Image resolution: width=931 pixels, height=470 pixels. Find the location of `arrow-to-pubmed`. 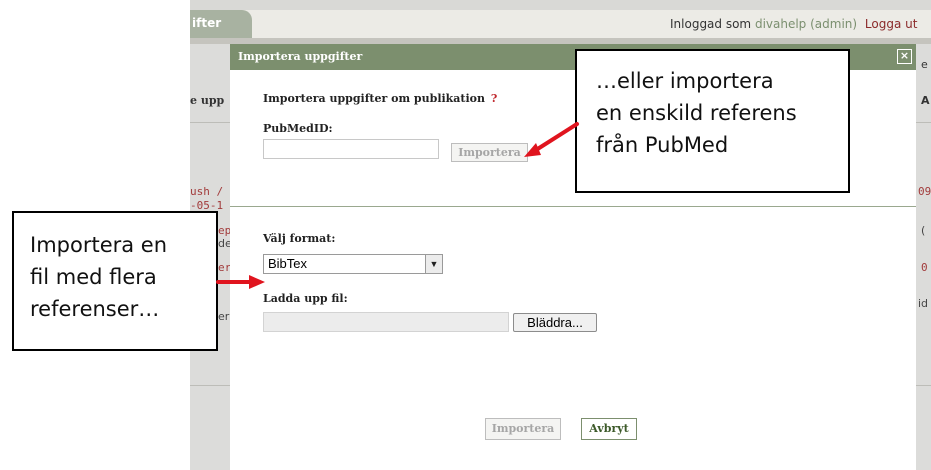

arrow-to-pubmed is located at coordinates (551, 139).